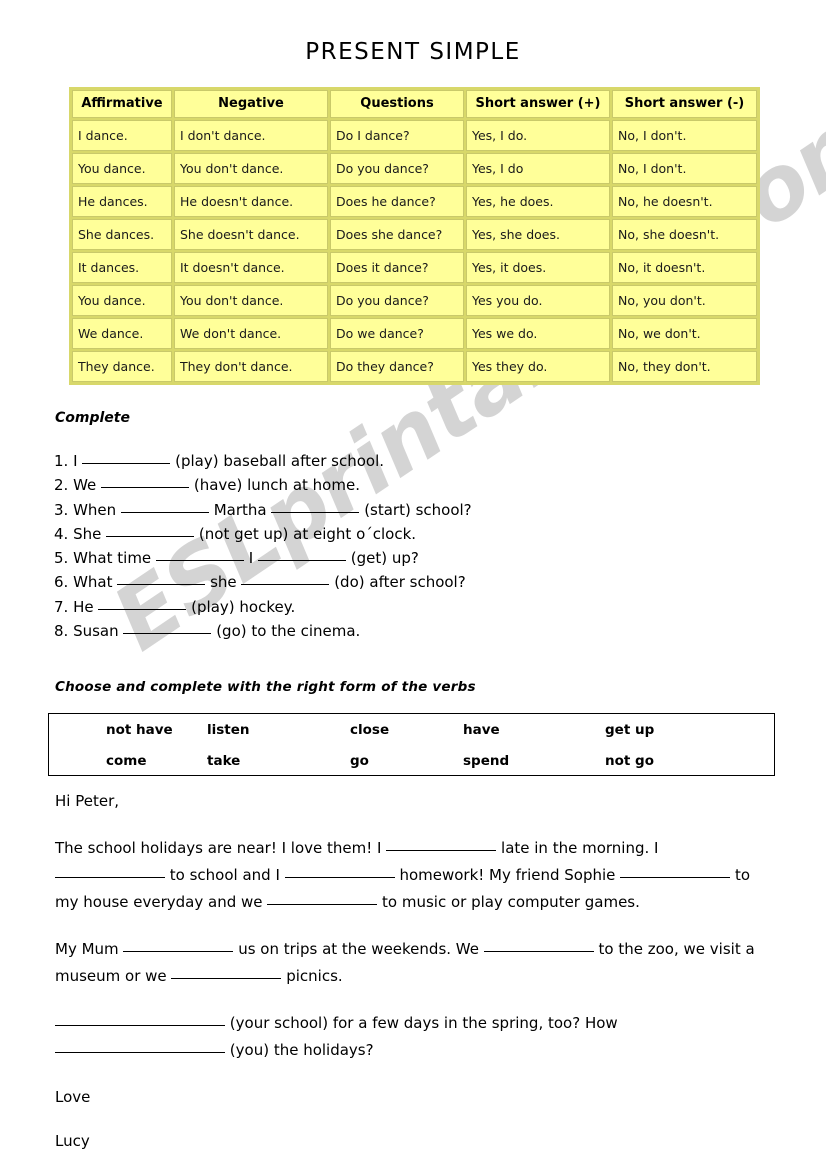  Describe the element at coordinates (511, 902) in the screenshot. I see `letter-text: to music or play computer games.` at that location.